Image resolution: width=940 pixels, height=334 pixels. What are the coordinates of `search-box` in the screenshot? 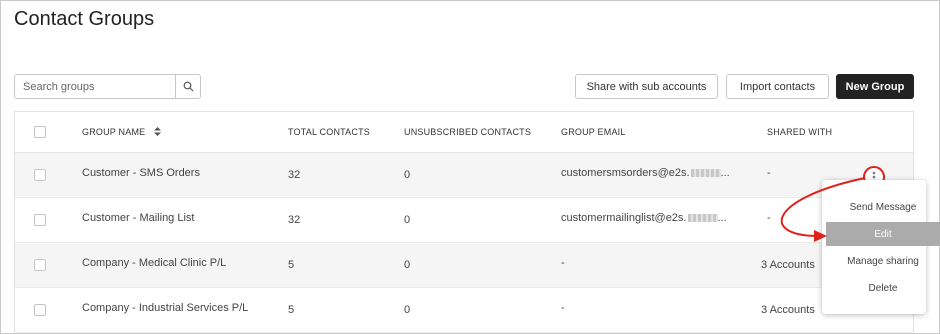 It's located at (107, 86).